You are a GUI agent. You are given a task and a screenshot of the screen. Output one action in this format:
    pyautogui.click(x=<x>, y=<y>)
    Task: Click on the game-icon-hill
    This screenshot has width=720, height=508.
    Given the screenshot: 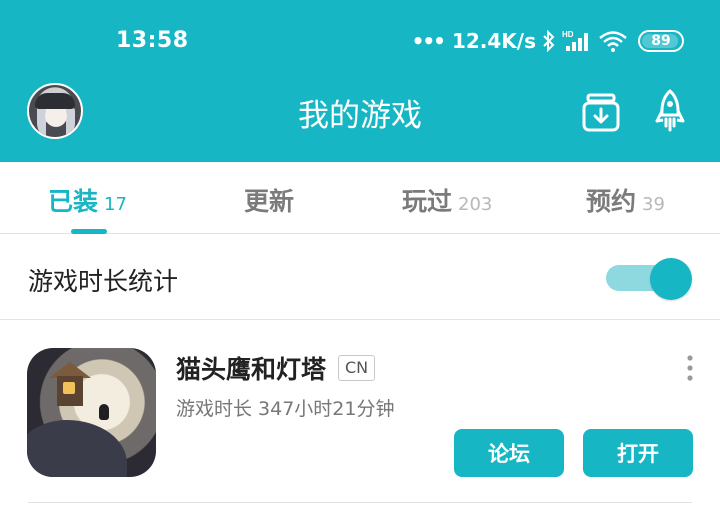 What is the action you would take?
    pyautogui.click(x=77, y=448)
    